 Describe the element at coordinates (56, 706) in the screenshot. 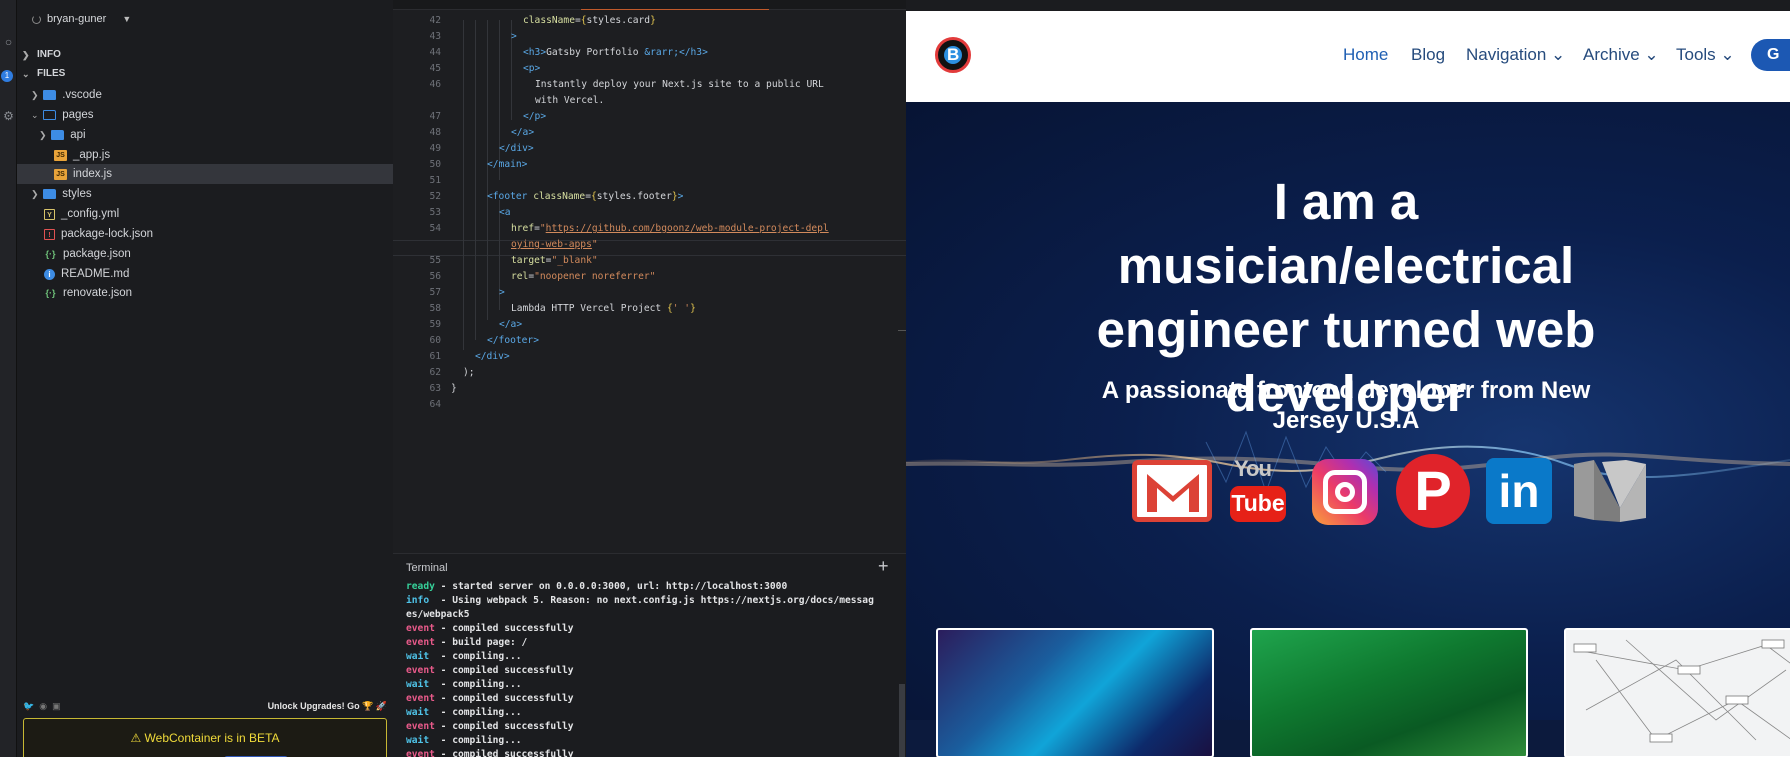

I see `discord-icon: ▣` at that location.